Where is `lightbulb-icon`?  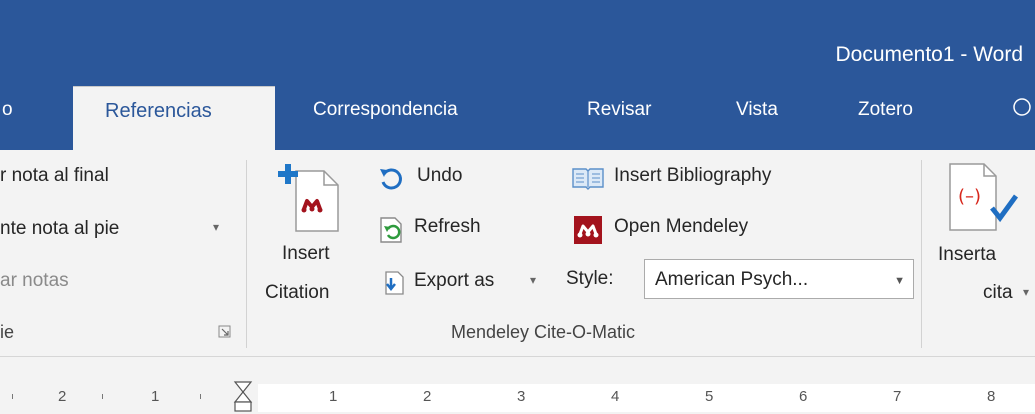
lightbulb-icon is located at coordinates (1022, 109).